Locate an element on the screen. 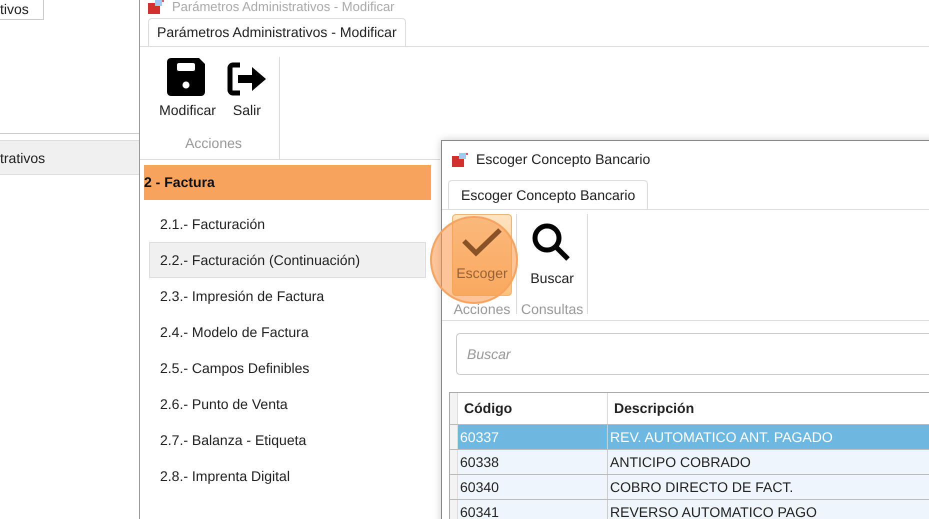 This screenshot has height=519, width=929. search-field: Buscar is located at coordinates (692, 354).